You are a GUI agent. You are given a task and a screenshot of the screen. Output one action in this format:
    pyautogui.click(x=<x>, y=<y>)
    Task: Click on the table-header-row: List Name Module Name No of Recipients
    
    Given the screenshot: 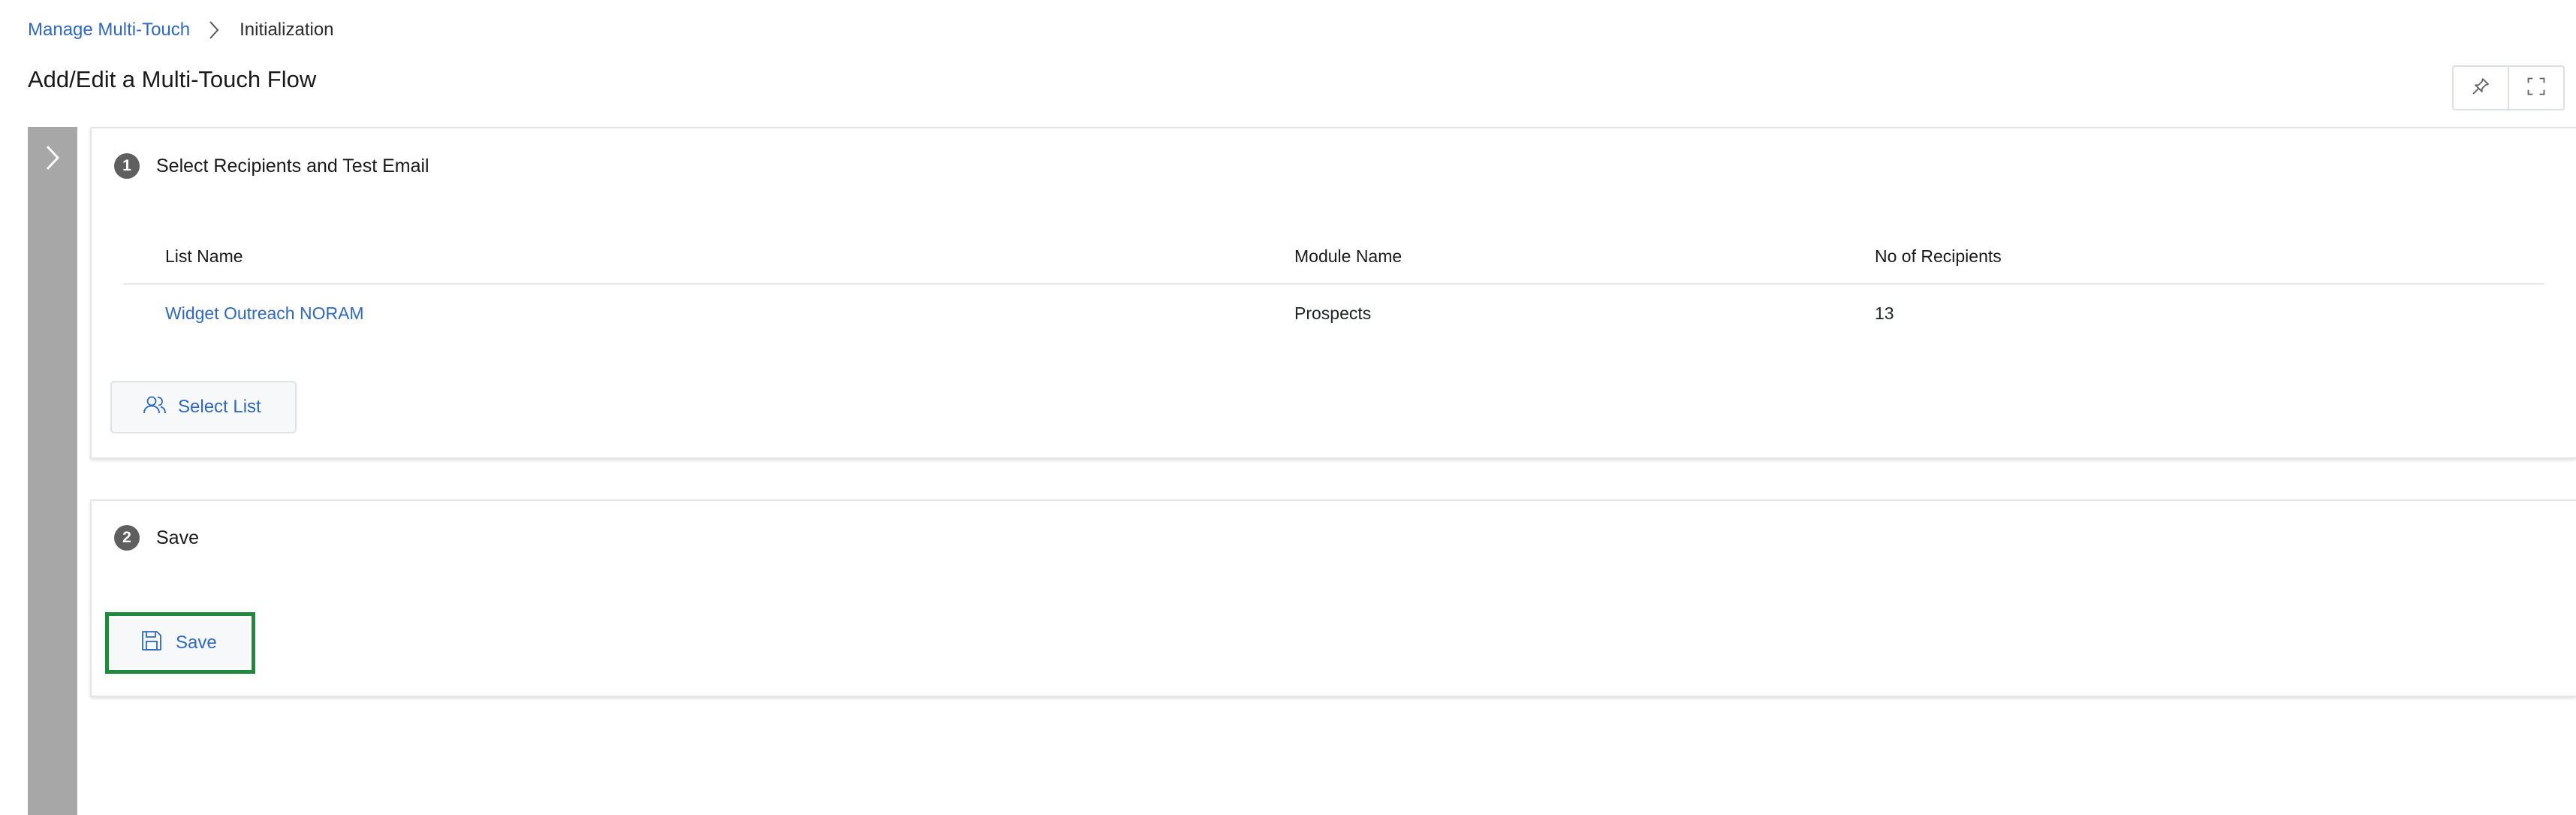 What is the action you would take?
    pyautogui.click(x=1333, y=256)
    